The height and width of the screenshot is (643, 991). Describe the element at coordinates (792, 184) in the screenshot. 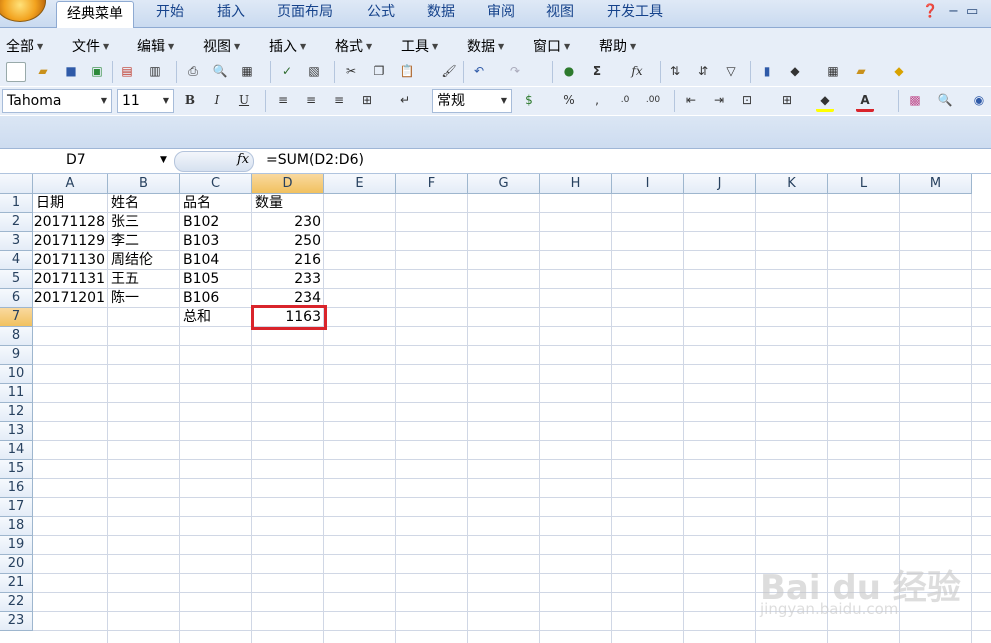

I see `column-header-k: K` at that location.